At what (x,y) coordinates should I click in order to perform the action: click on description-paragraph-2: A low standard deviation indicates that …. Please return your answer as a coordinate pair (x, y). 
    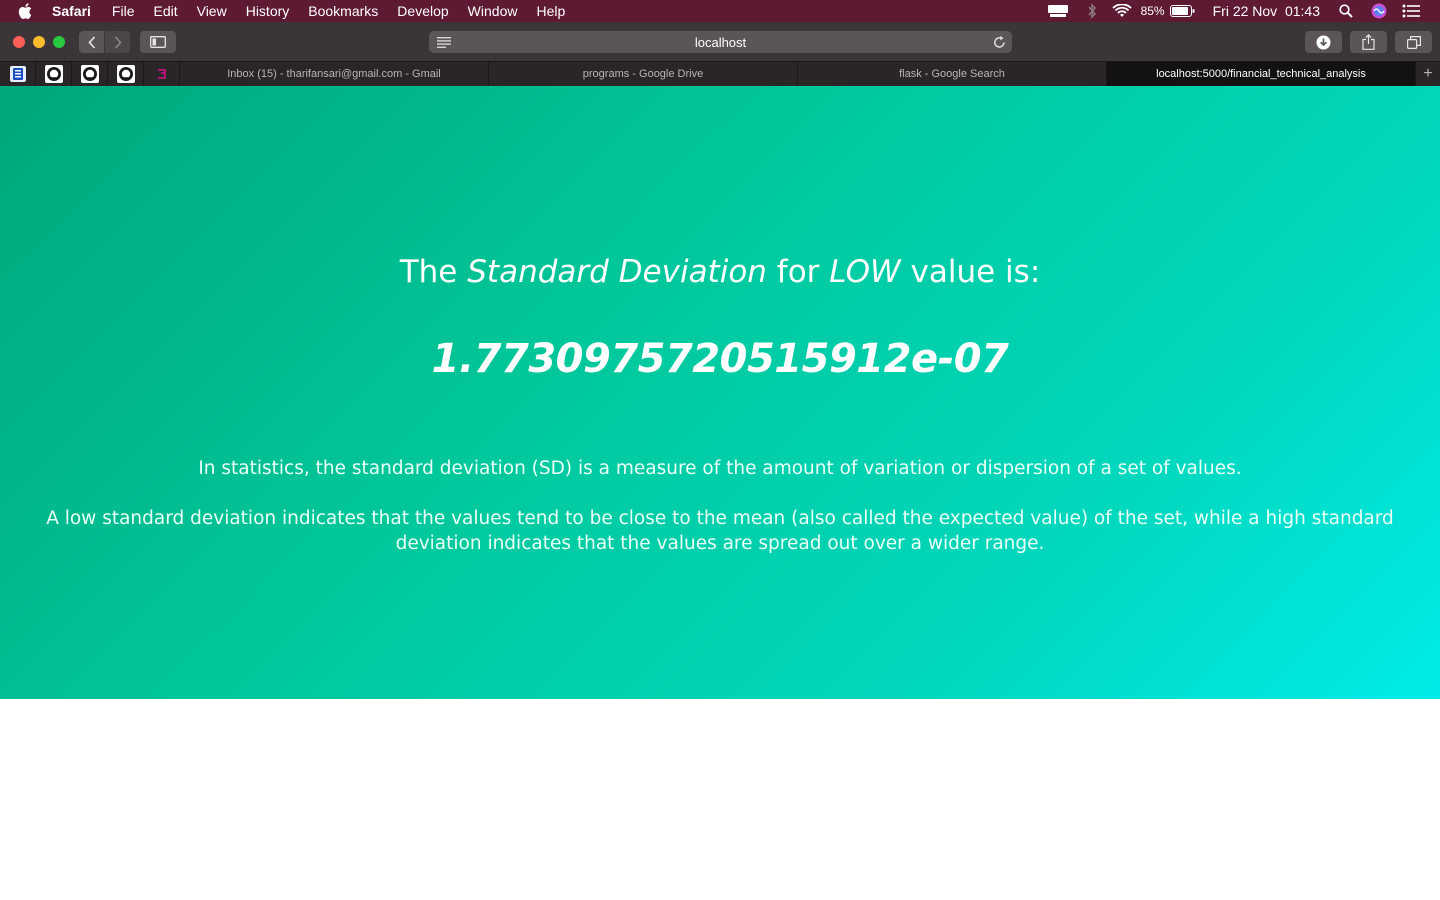
    Looking at the image, I should click on (720, 531).